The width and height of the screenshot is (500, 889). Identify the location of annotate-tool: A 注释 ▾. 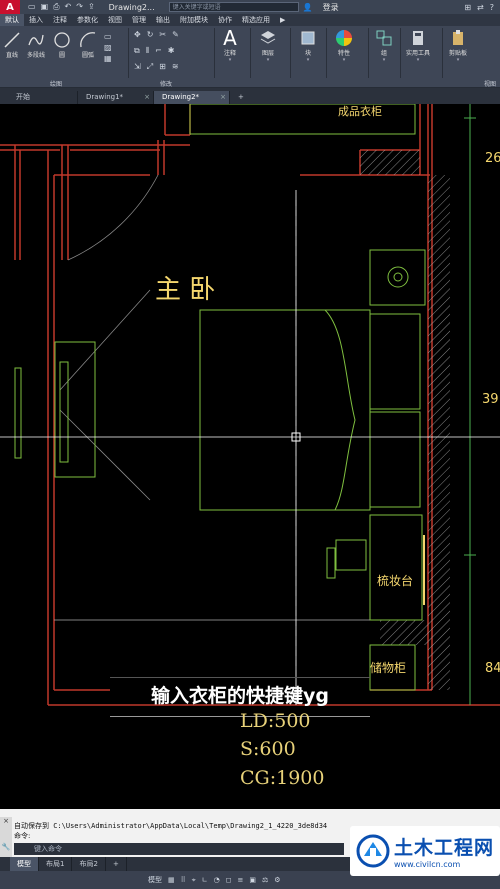
(230, 44).